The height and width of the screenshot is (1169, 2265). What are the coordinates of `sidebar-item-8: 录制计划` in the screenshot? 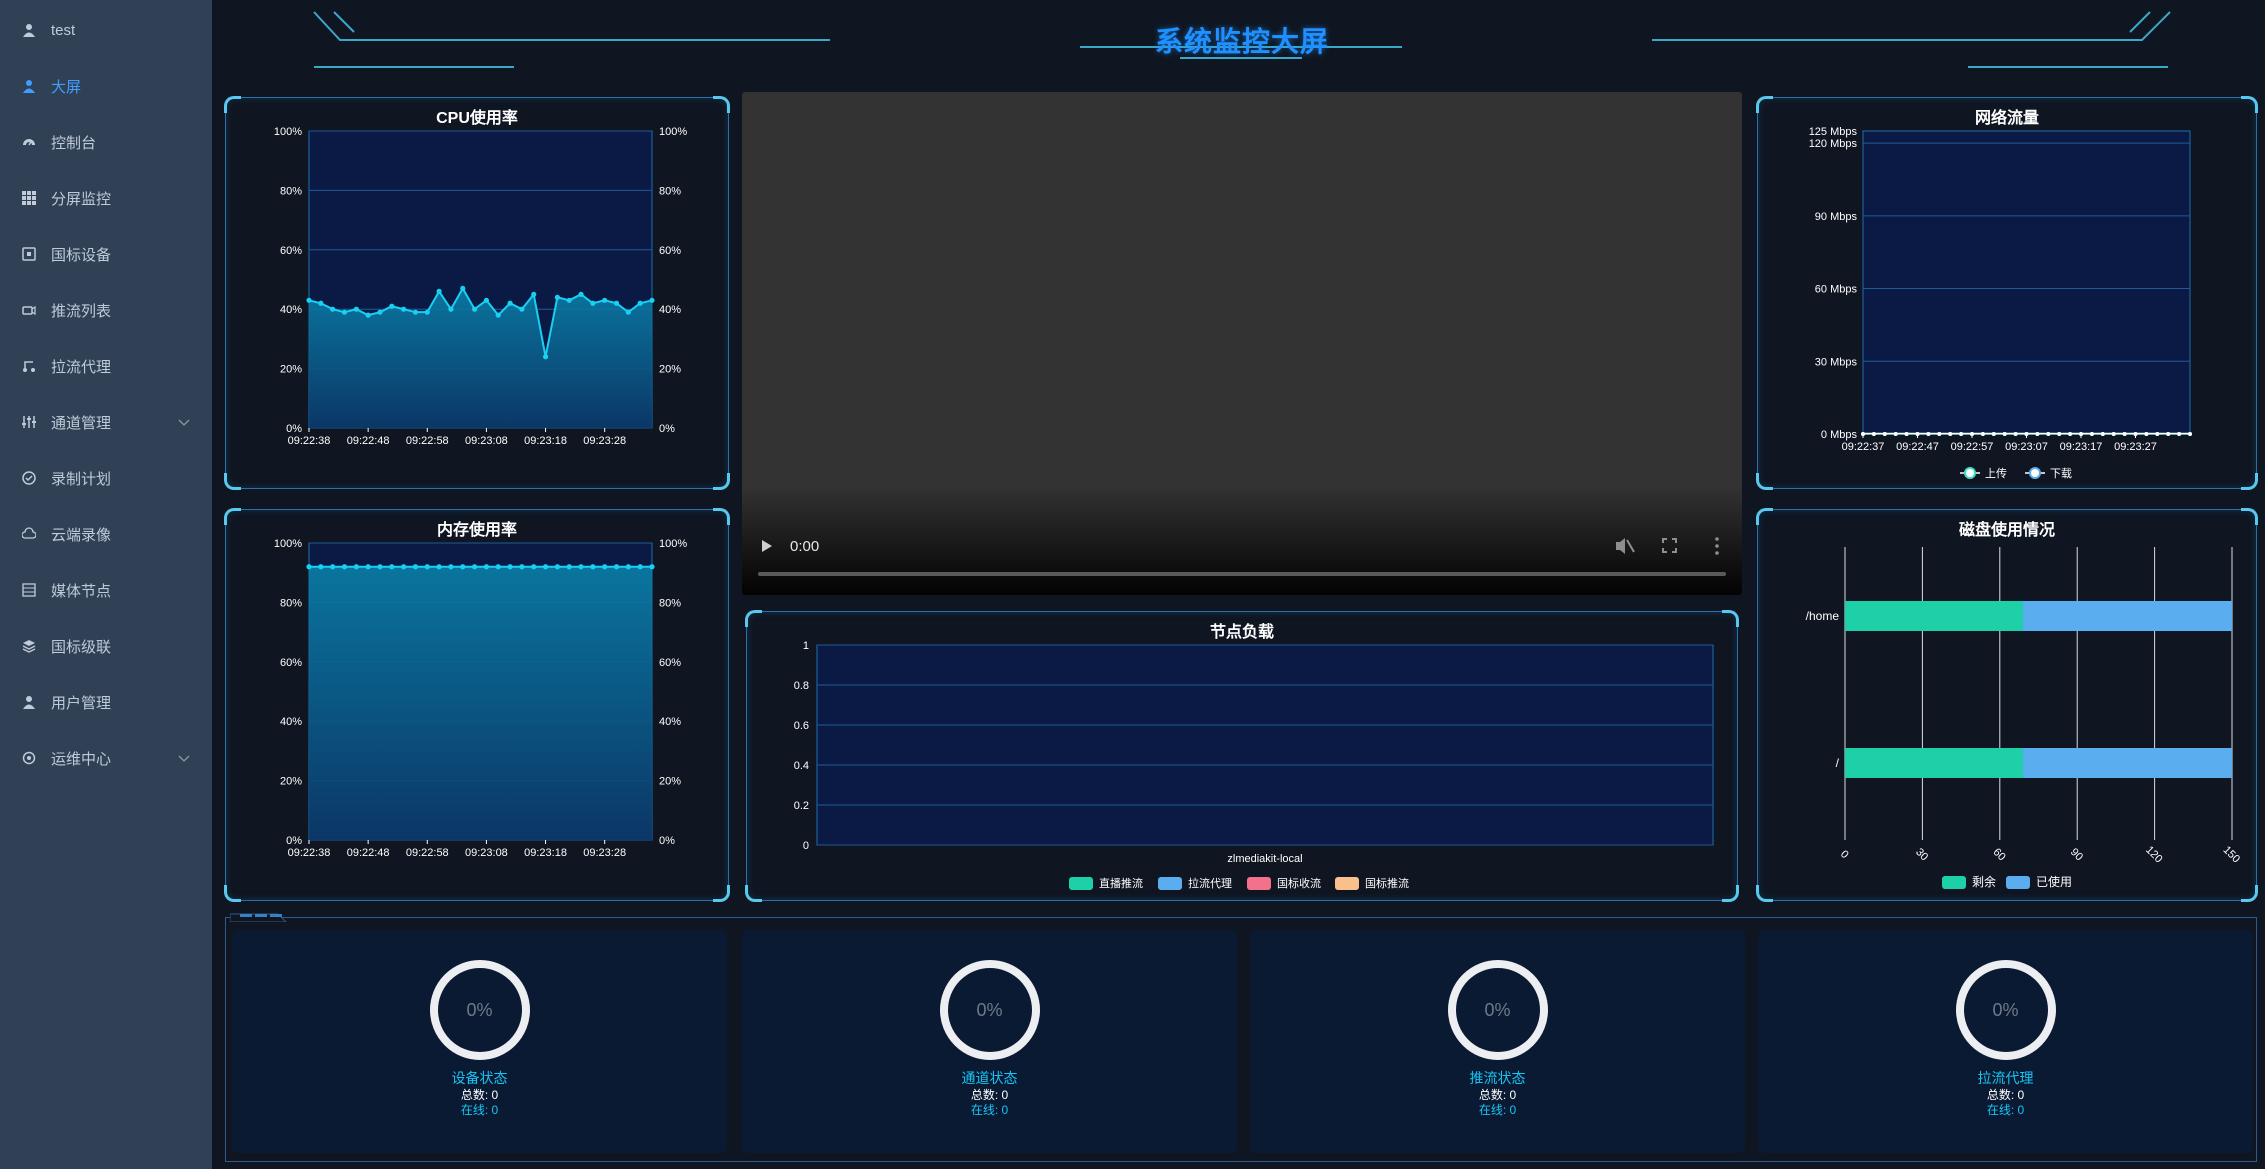 It's located at (106, 478).